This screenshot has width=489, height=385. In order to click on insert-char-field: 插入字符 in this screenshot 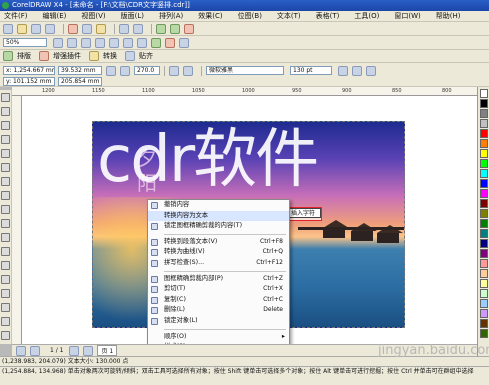, I will do `click(303, 213)`.